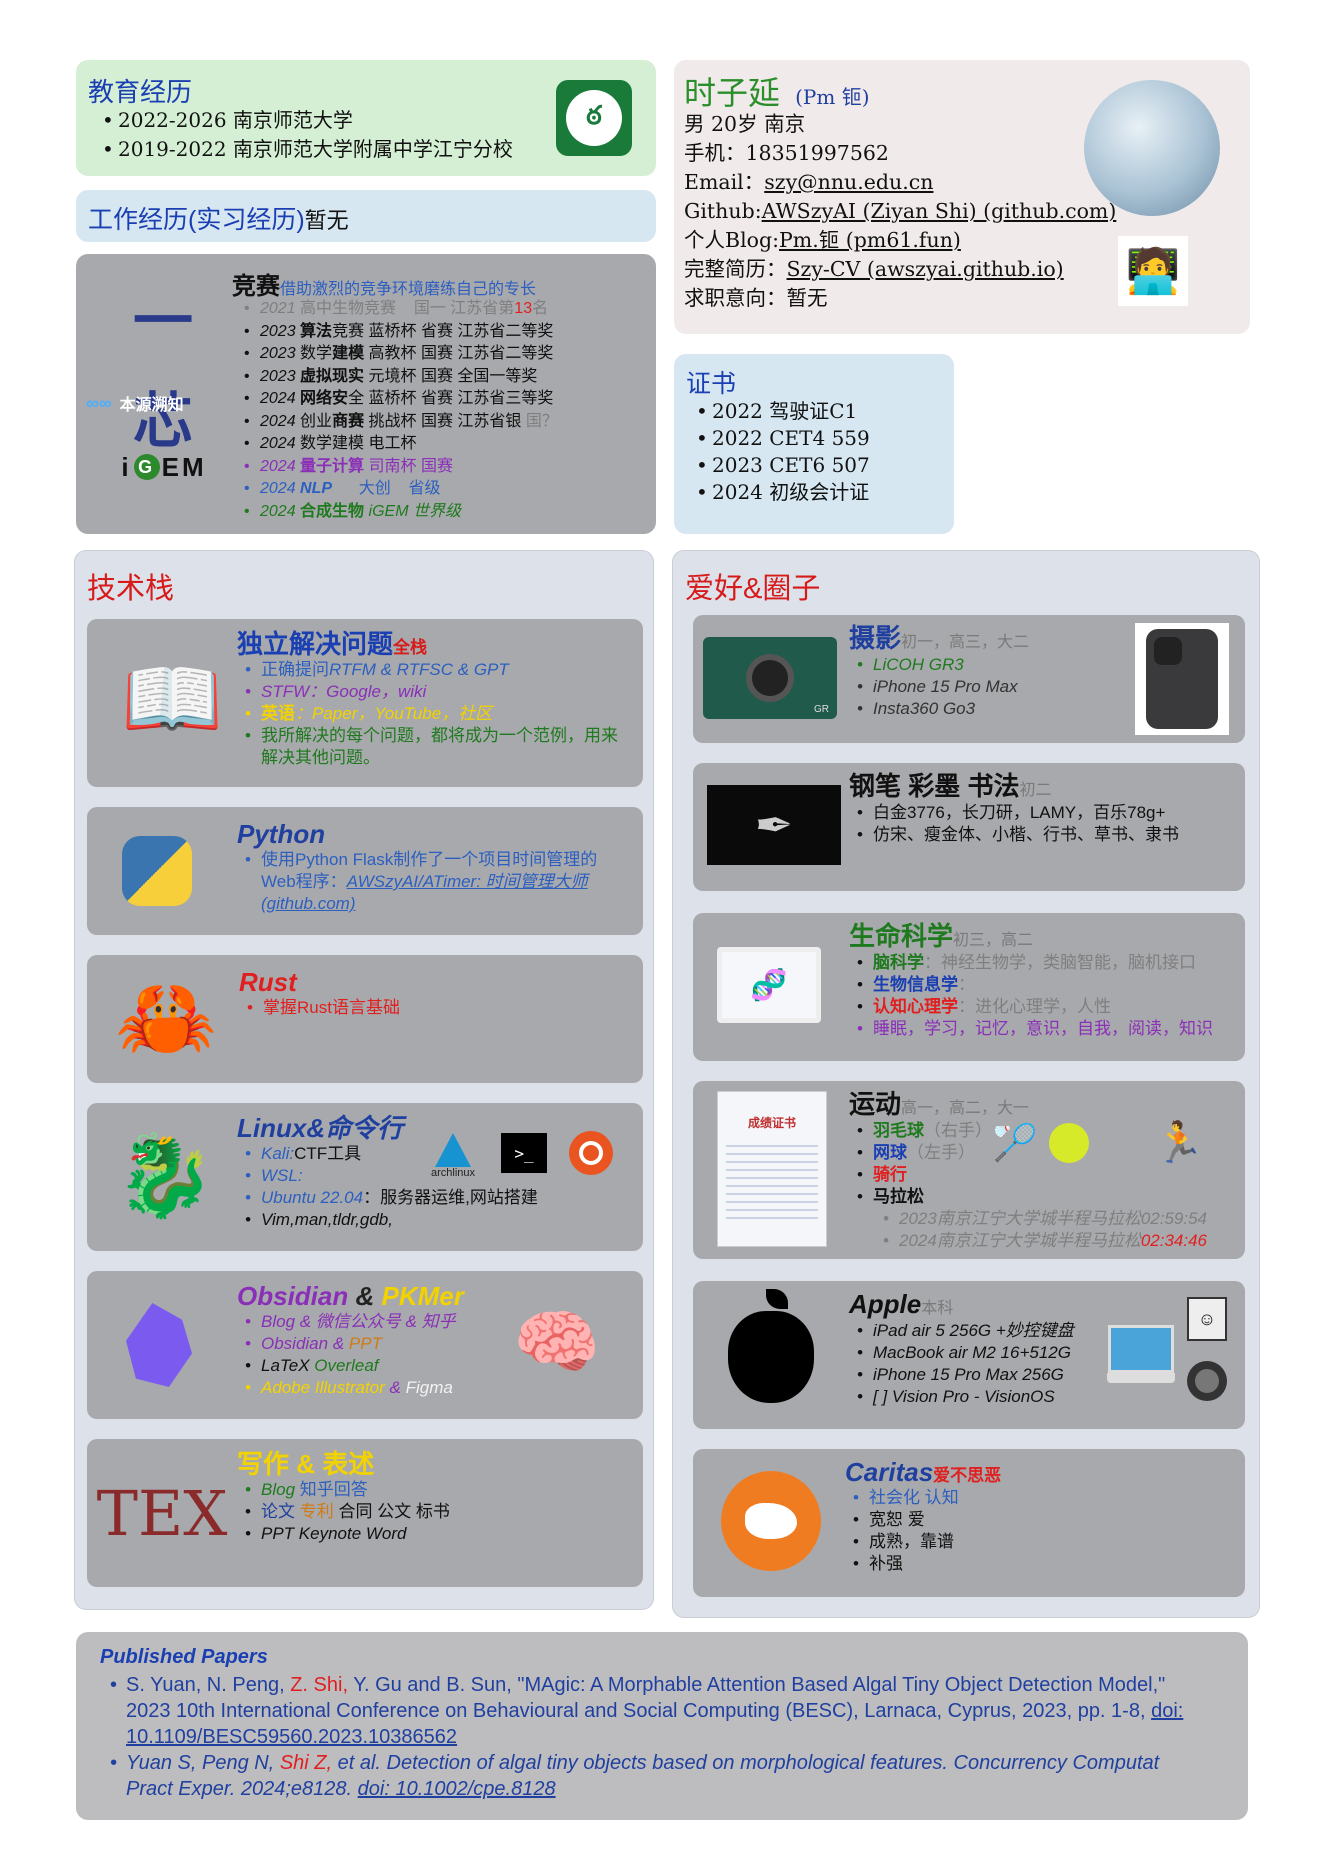 This screenshot has height=1871, width=1322. Describe the element at coordinates (306, 1464) in the screenshot. I see `writing-title: 写作 & 表述` at that location.